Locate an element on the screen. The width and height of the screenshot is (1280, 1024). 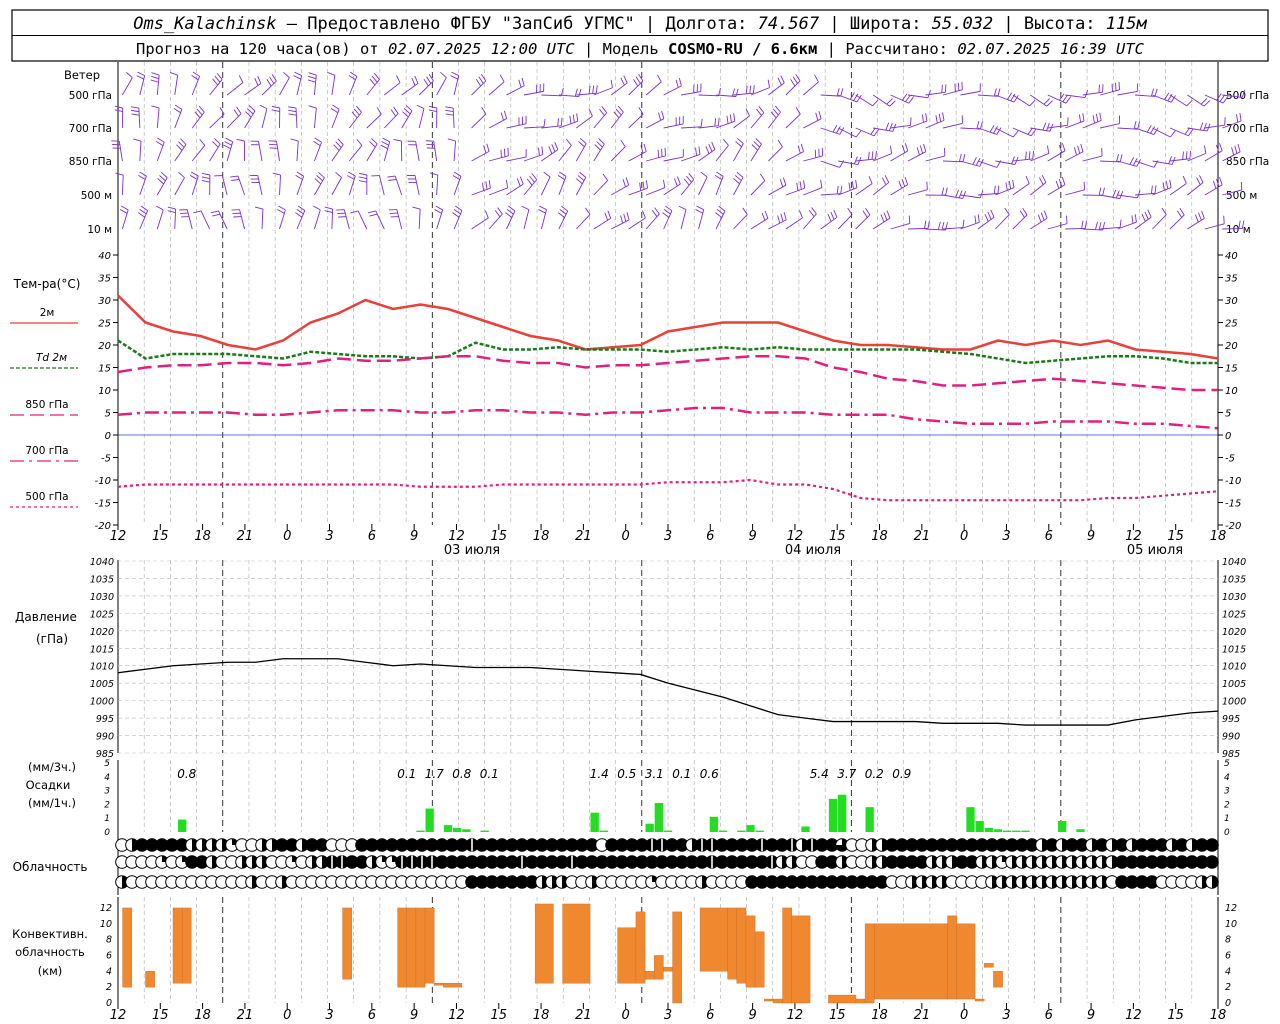
time-axis-bottom-tick-label: 0 is located at coordinates (964, 1015).